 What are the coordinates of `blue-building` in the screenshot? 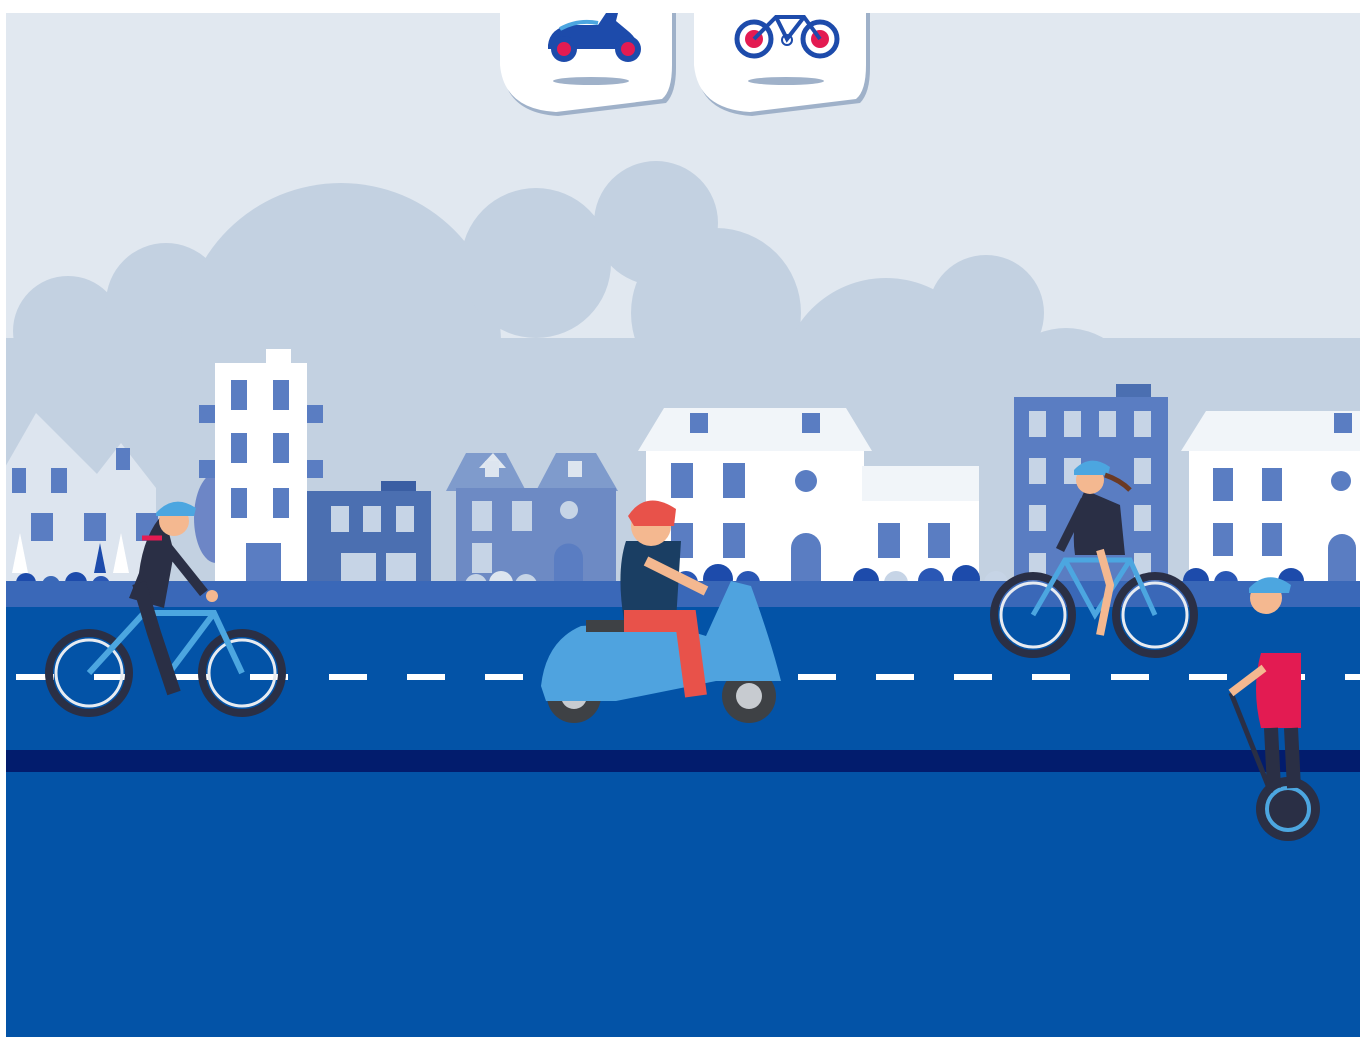 It's located at (369, 537).